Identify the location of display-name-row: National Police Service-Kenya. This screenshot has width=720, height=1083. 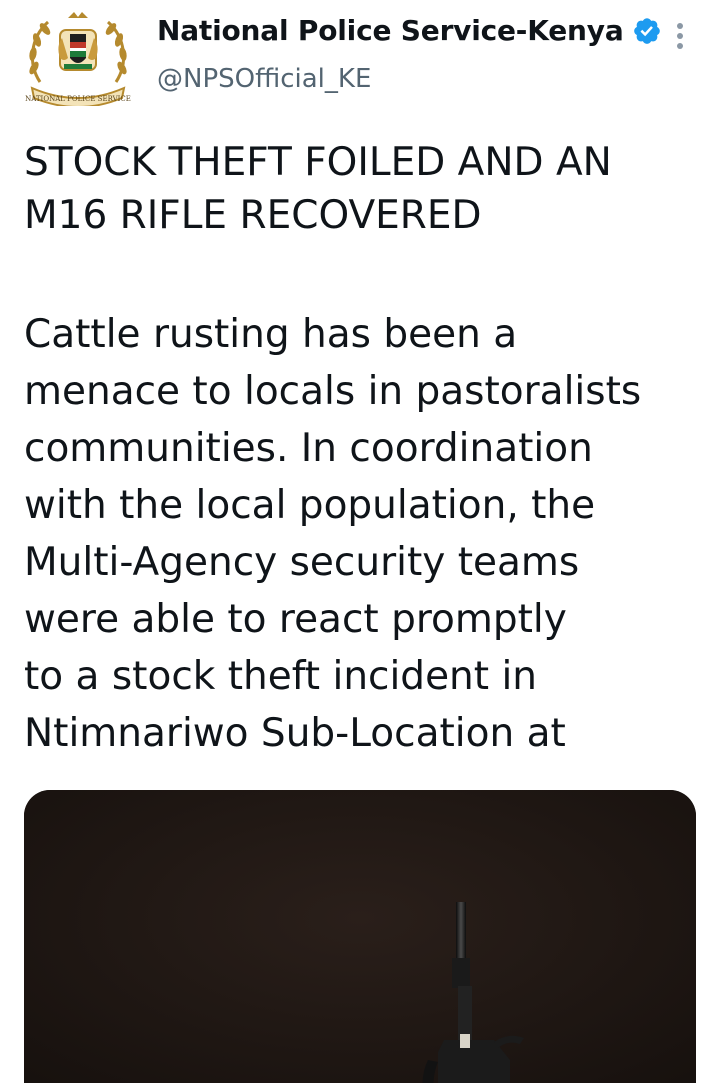
(409, 30).